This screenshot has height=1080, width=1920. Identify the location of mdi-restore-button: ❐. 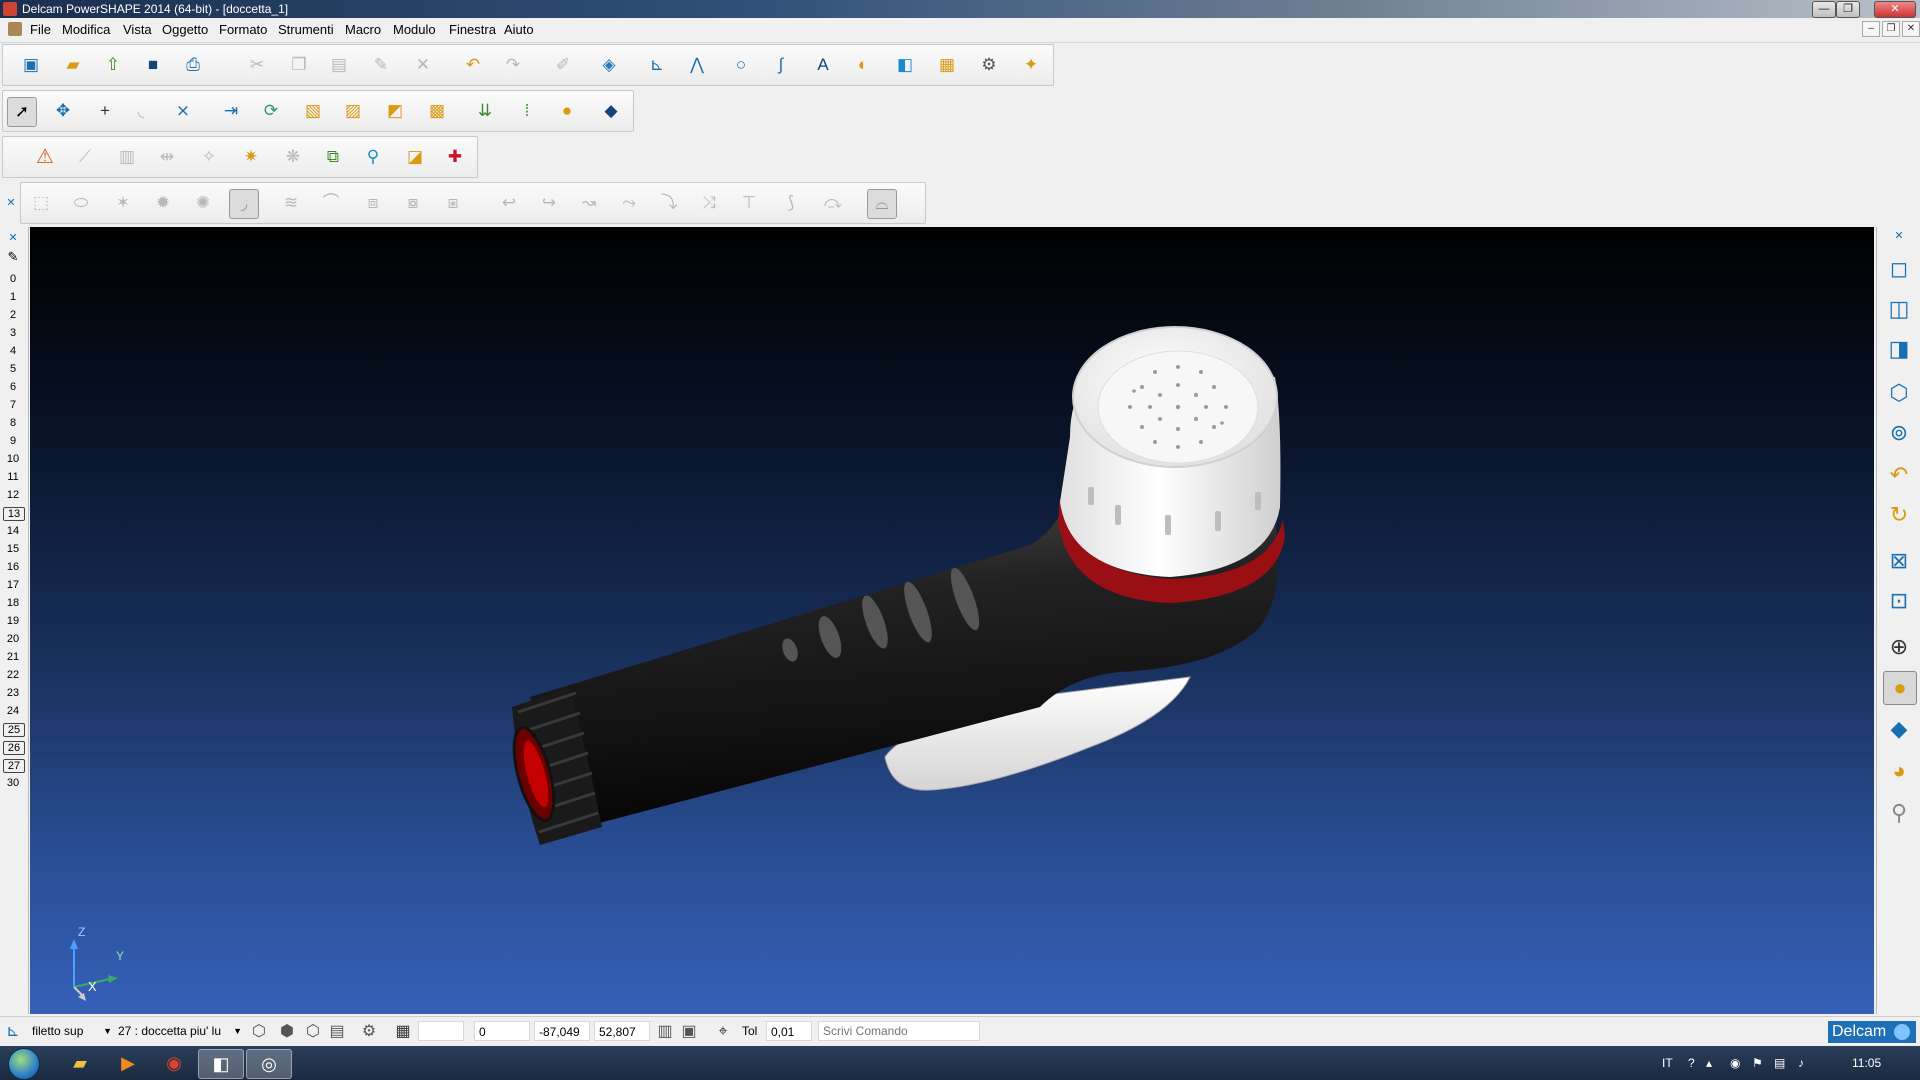
(1891, 29).